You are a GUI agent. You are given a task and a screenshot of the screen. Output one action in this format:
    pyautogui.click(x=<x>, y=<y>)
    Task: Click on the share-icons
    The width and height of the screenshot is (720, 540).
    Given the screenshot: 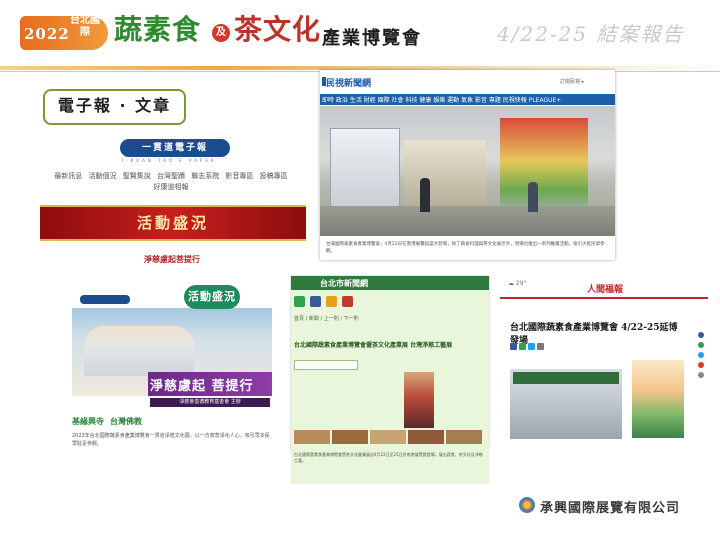 What is the action you would take?
    pyautogui.click(x=326, y=302)
    